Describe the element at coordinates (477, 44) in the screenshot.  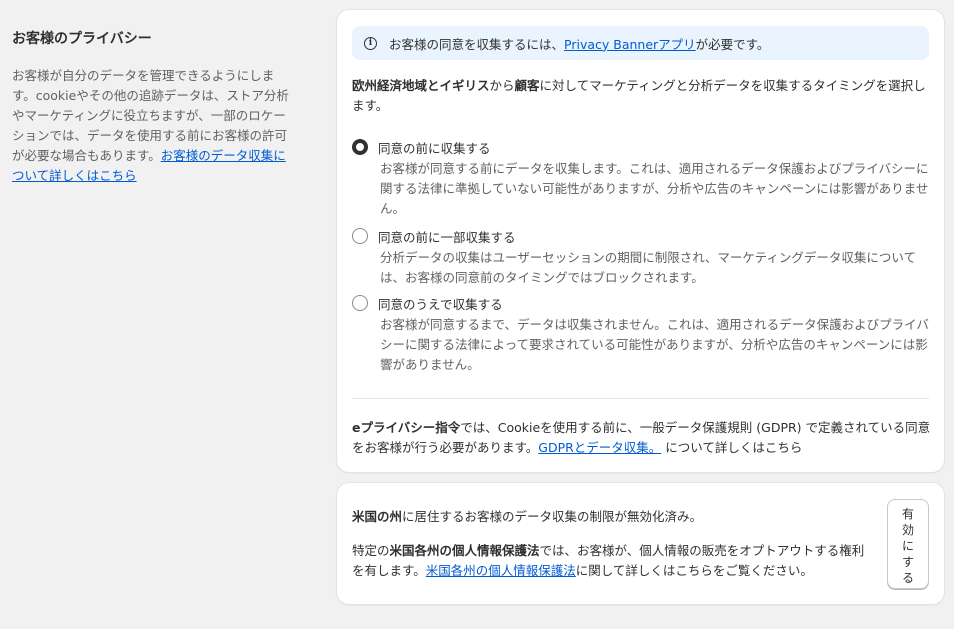
I see `banner-text-before: お客様の同意を収集するには、` at that location.